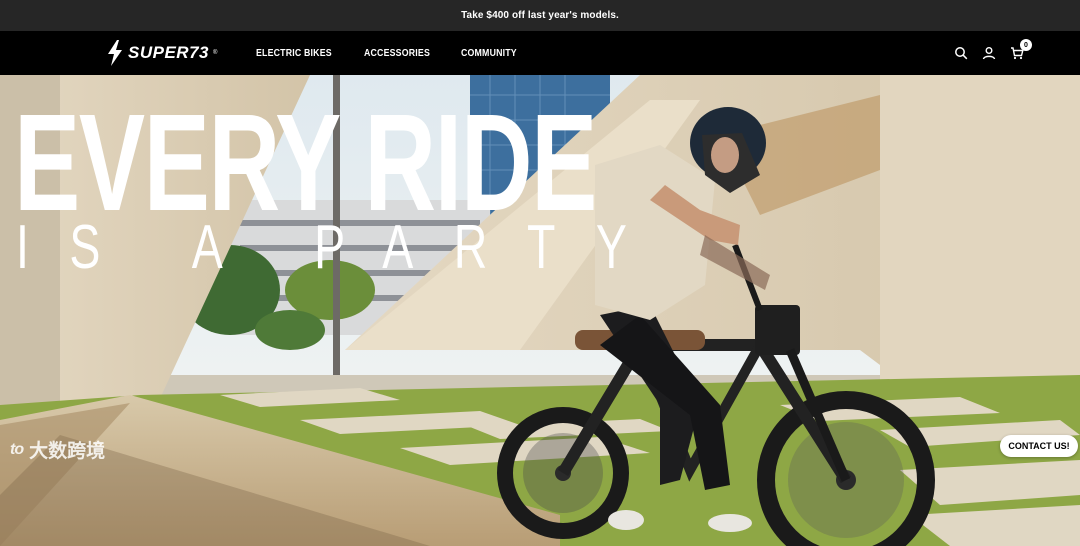 The height and width of the screenshot is (546, 1080). What do you see at coordinates (489, 53) in the screenshot?
I see `nav-item-community: COMMUNITY` at bounding box center [489, 53].